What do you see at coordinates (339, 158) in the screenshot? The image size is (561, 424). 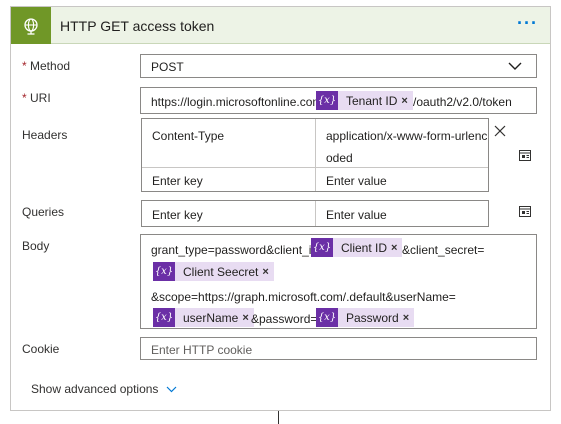 I see `header-value-line2: oded` at bounding box center [339, 158].